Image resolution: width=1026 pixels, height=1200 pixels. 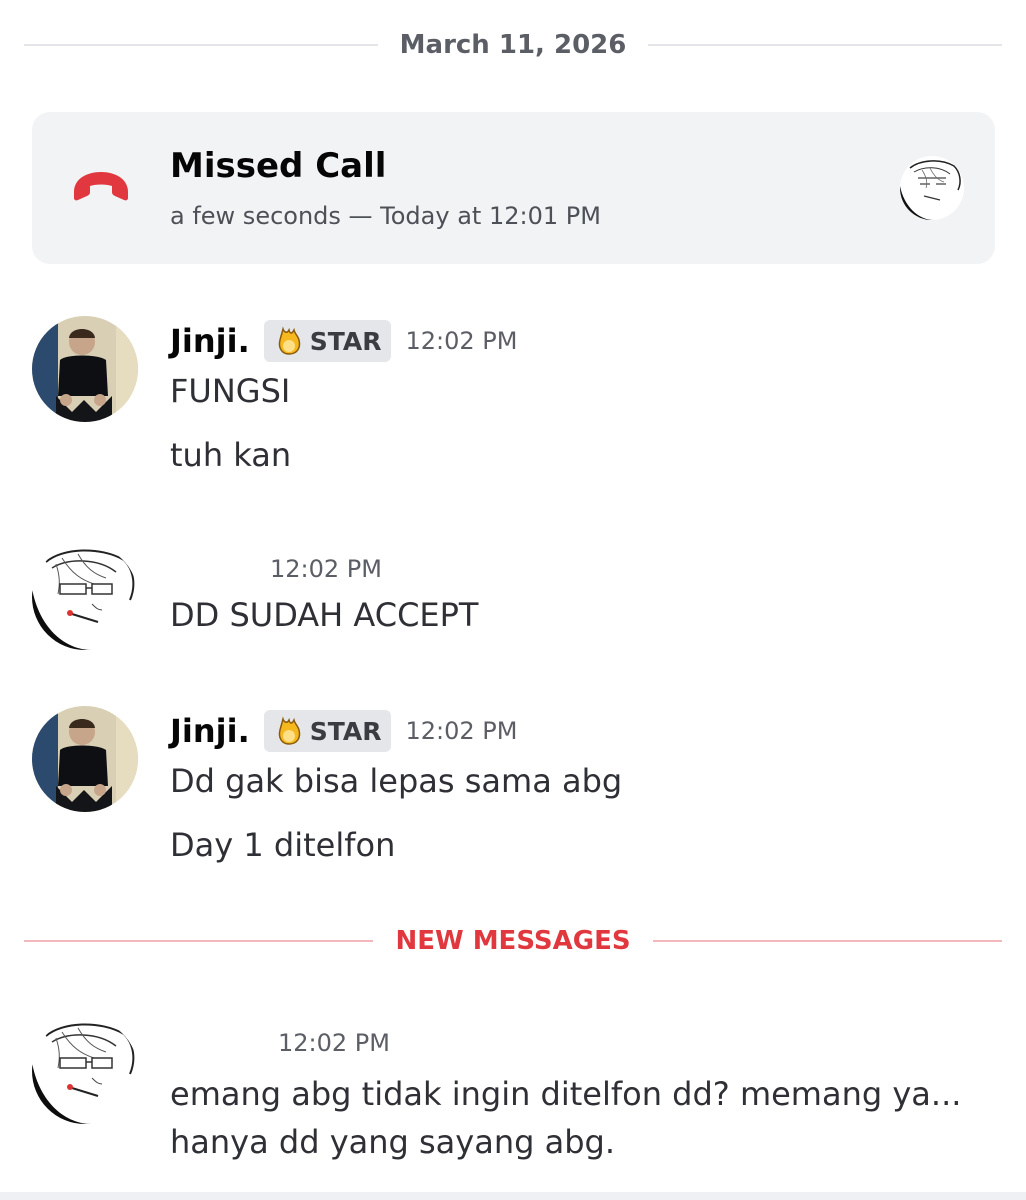 I want to click on message-text: tuh kan, so click(x=231, y=455).